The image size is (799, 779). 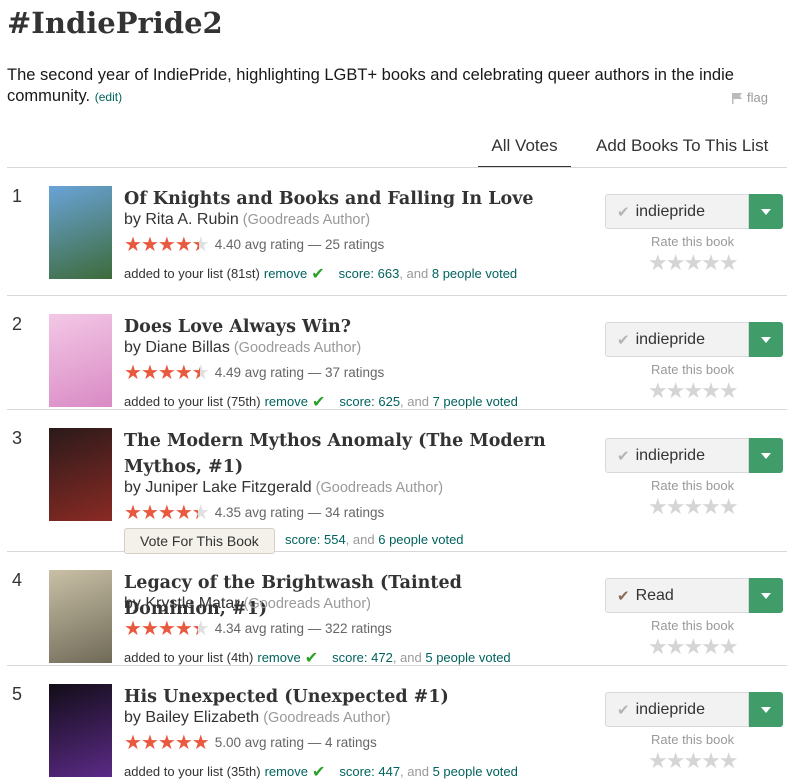 I want to click on tab-add-books: Add Books To This List, so click(x=682, y=146).